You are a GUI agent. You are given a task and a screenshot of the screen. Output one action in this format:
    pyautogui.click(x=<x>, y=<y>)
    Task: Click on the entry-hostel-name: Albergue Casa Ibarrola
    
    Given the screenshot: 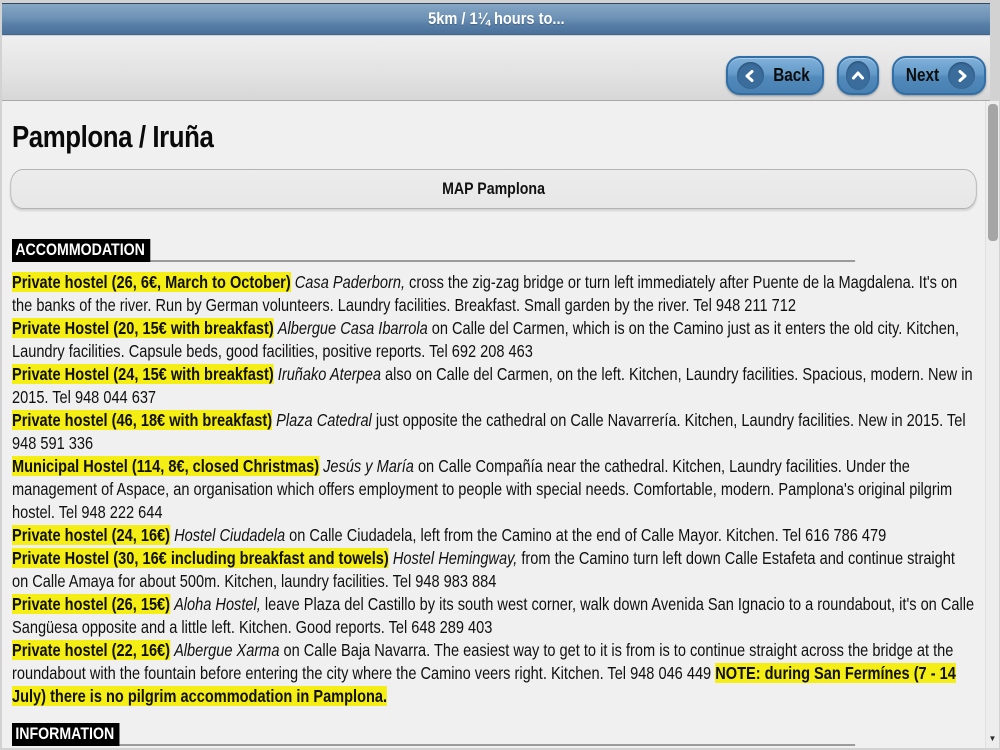 What is the action you would take?
    pyautogui.click(x=352, y=328)
    